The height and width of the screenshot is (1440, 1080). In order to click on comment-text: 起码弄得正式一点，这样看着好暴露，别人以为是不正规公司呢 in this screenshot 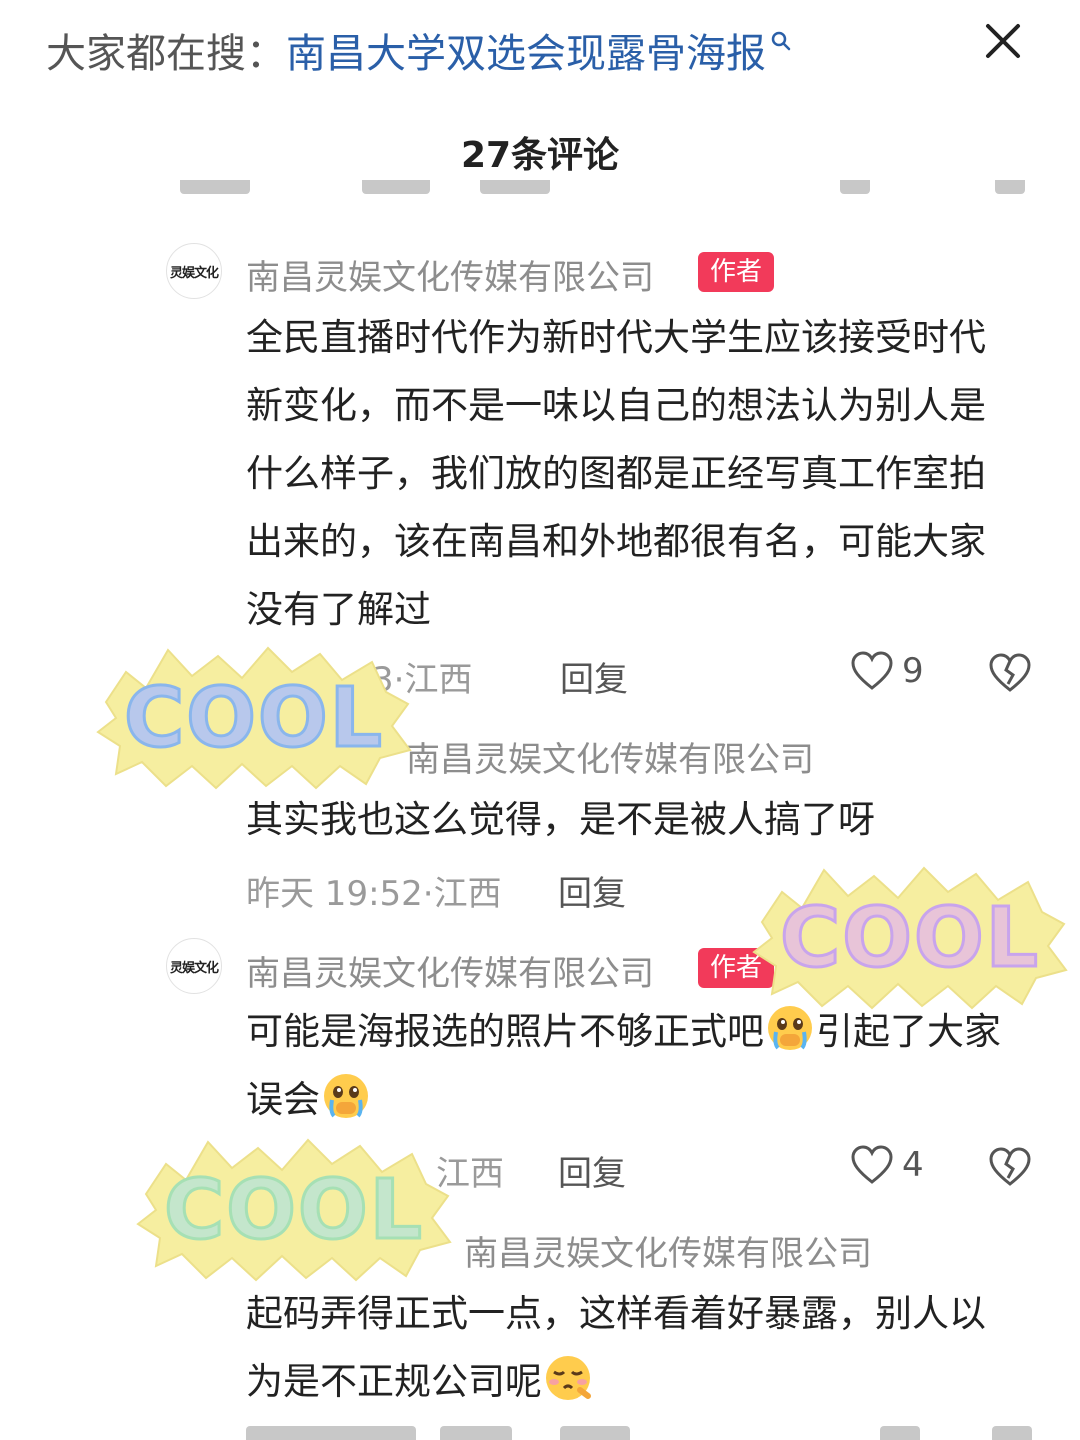, I will do `click(631, 1348)`.